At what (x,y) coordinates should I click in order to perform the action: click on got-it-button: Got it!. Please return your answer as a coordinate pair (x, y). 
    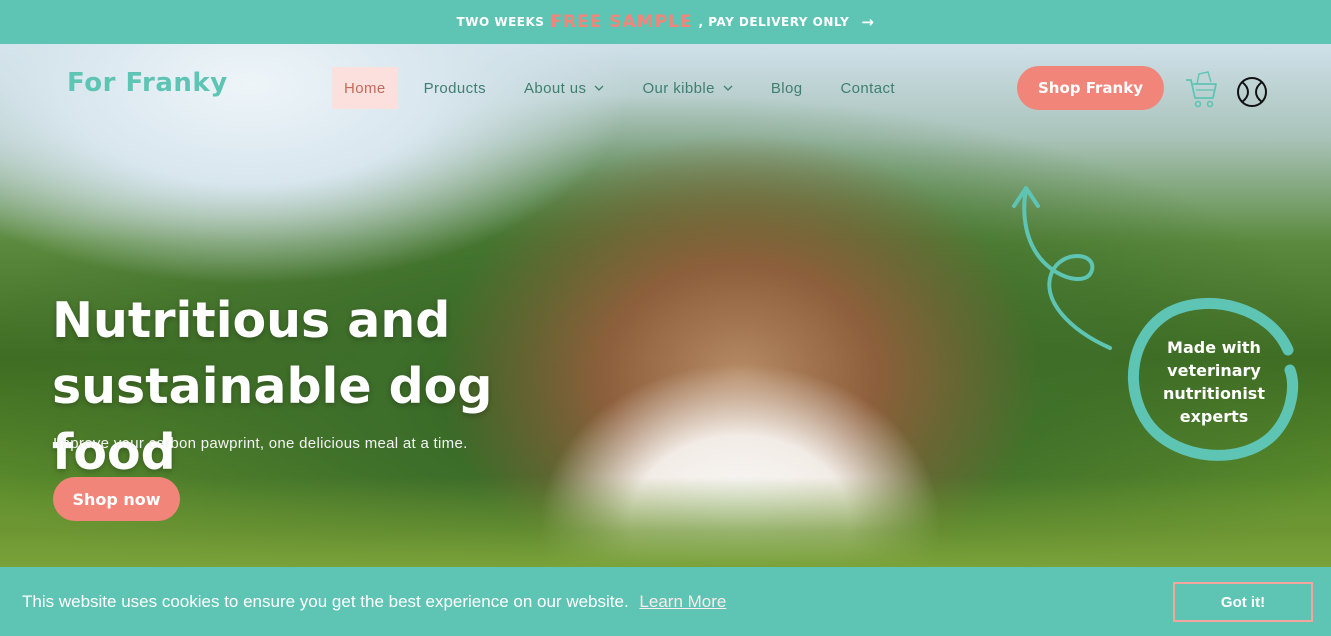
    Looking at the image, I should click on (1243, 602).